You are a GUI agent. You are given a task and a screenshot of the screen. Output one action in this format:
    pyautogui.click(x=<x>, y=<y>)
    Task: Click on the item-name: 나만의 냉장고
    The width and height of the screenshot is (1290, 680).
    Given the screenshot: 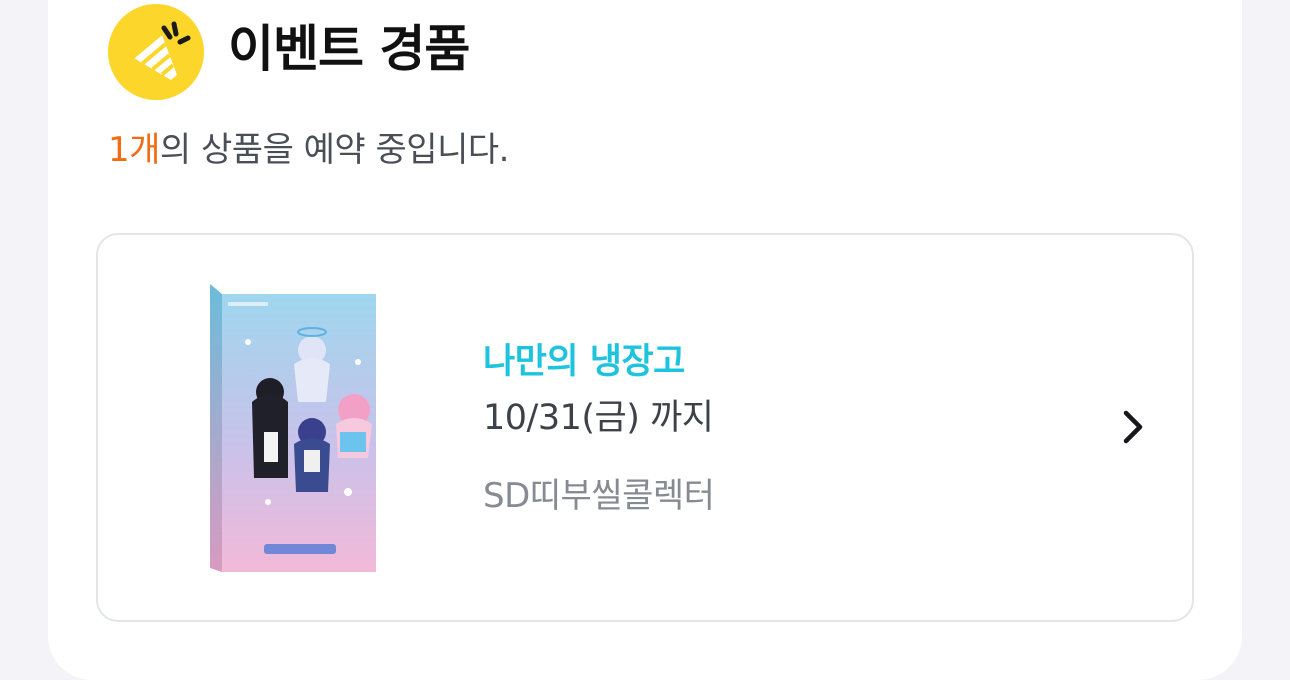 What is the action you would take?
    pyautogui.click(x=584, y=362)
    